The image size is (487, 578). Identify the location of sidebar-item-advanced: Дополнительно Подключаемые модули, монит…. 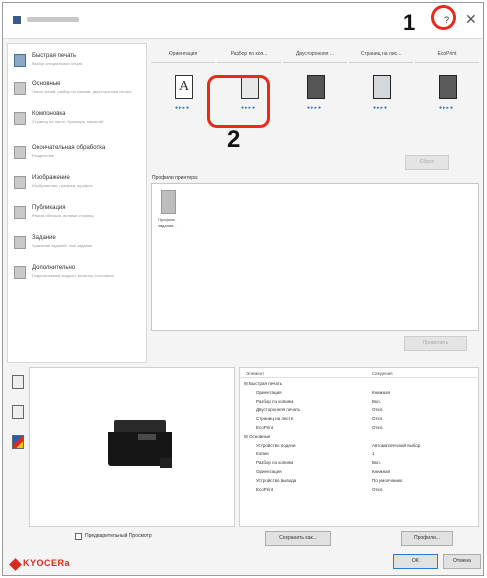
(77, 276).